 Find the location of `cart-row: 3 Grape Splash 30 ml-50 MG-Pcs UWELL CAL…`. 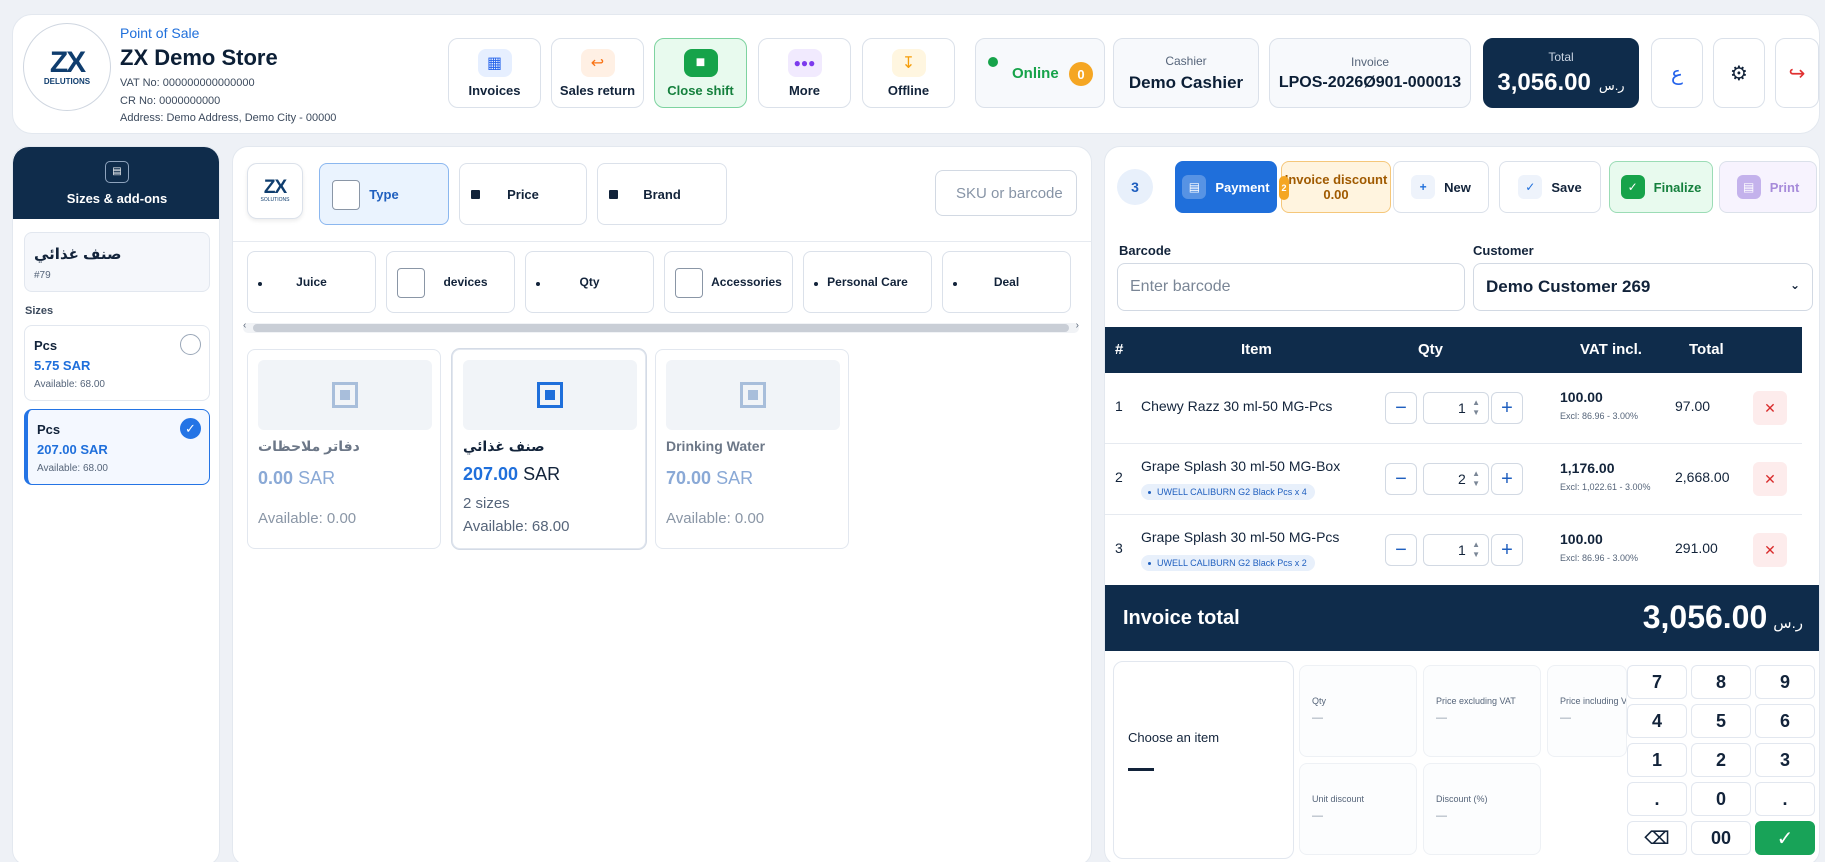

cart-row: 3 Grape Splash 30 ml-50 MG-Pcs UWELL CAL… is located at coordinates (1453, 550).